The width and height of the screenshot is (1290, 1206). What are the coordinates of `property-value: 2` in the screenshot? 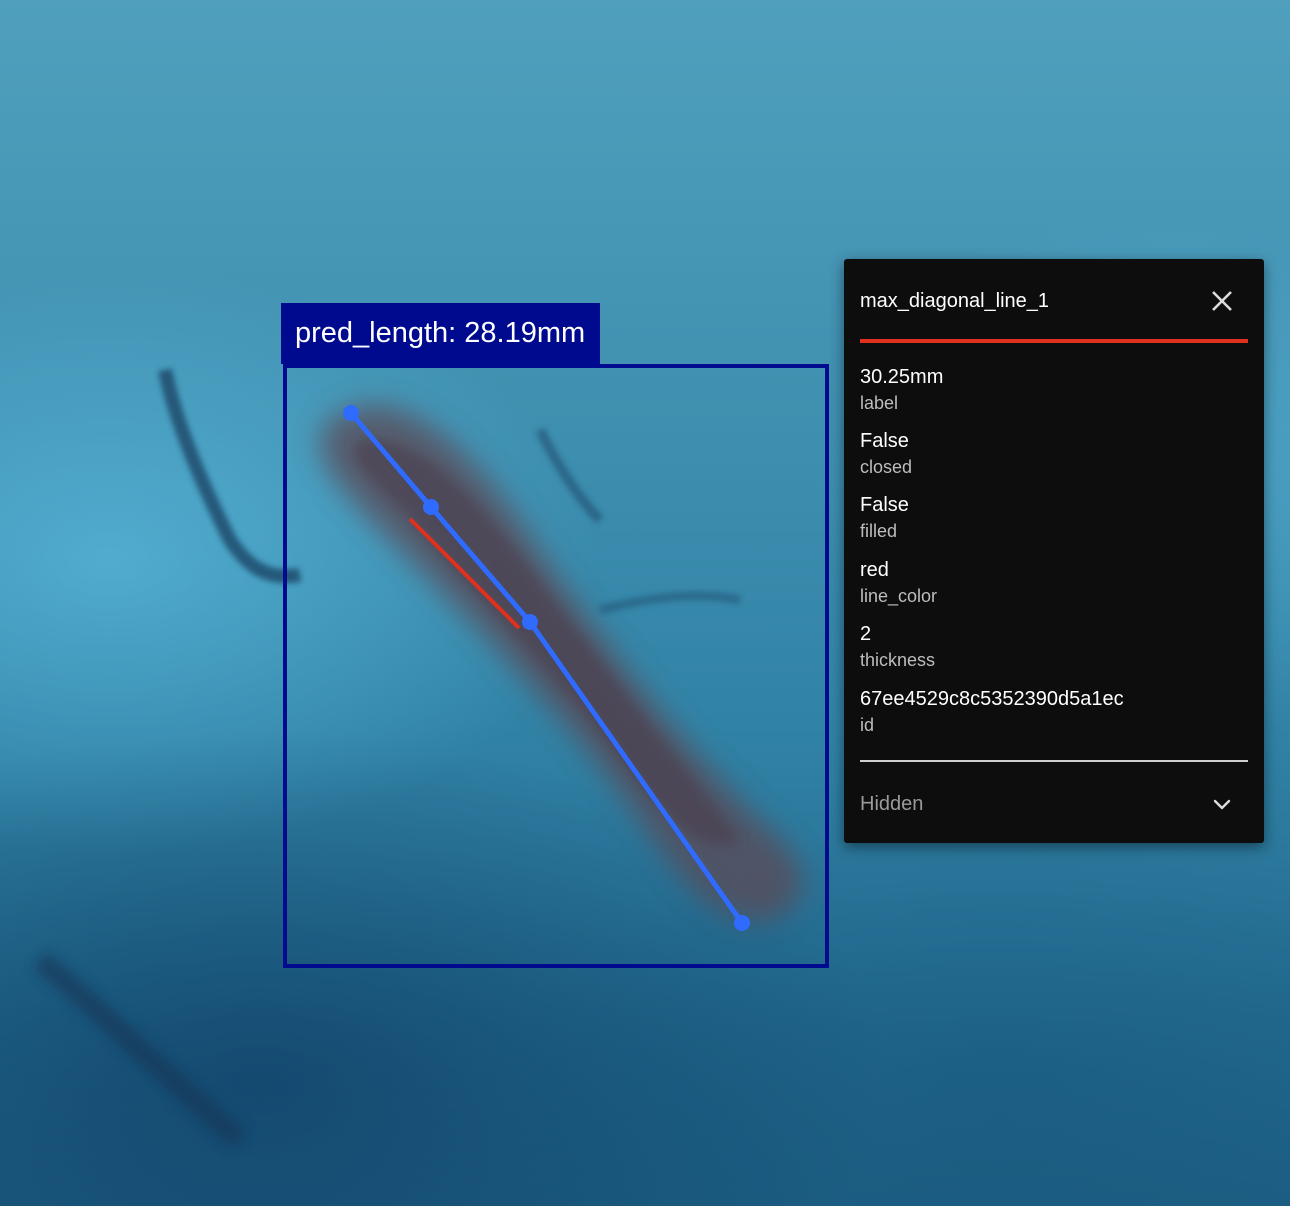 It's located at (866, 634).